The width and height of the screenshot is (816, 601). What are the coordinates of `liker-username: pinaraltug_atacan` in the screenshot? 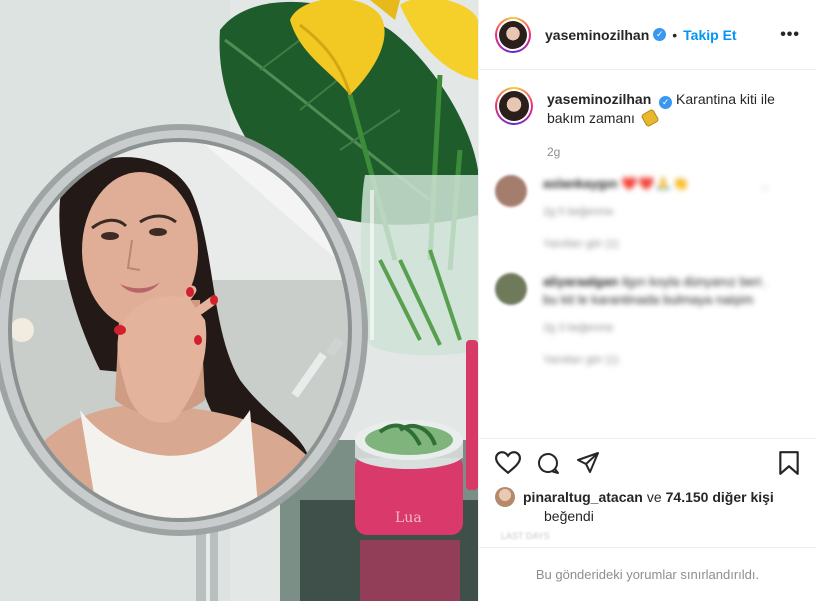 It's located at (583, 497).